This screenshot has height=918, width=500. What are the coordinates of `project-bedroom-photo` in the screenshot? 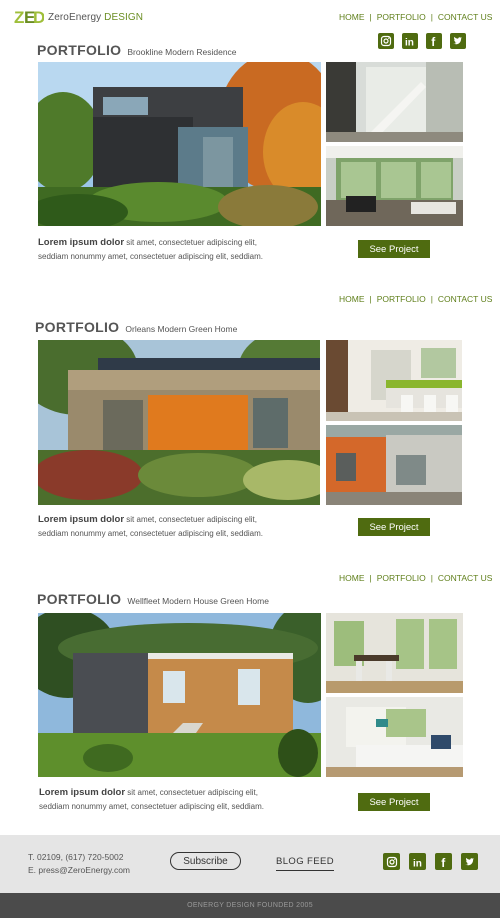 It's located at (394, 737).